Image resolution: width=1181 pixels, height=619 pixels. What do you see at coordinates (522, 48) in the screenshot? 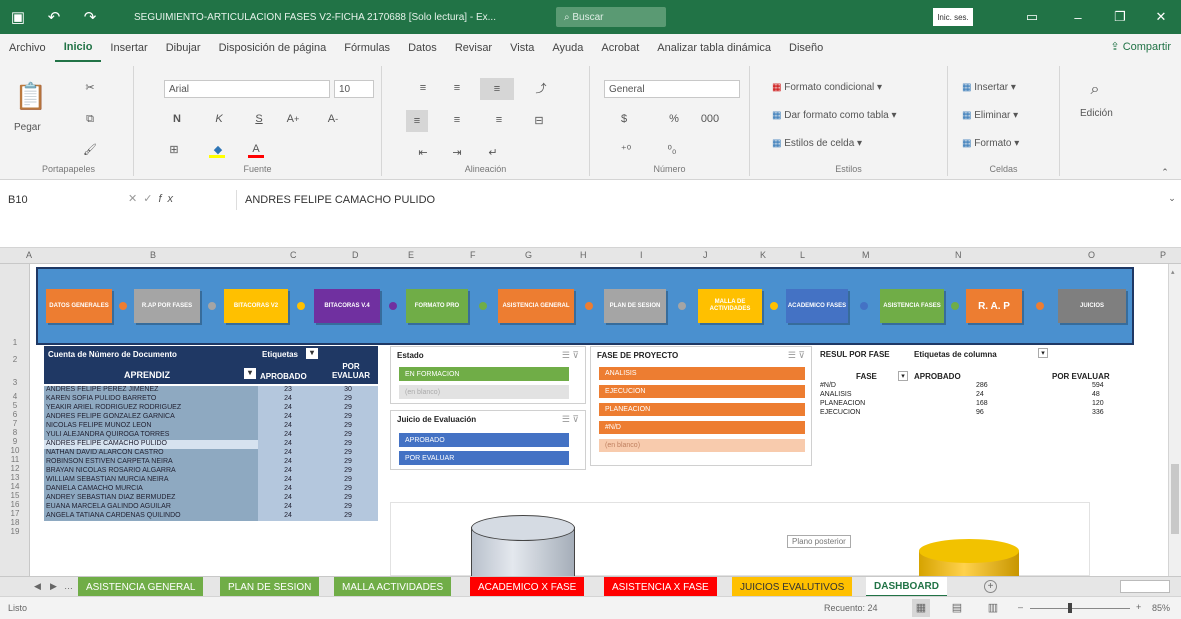
I see `ribbon-tab: Vista` at bounding box center [522, 48].